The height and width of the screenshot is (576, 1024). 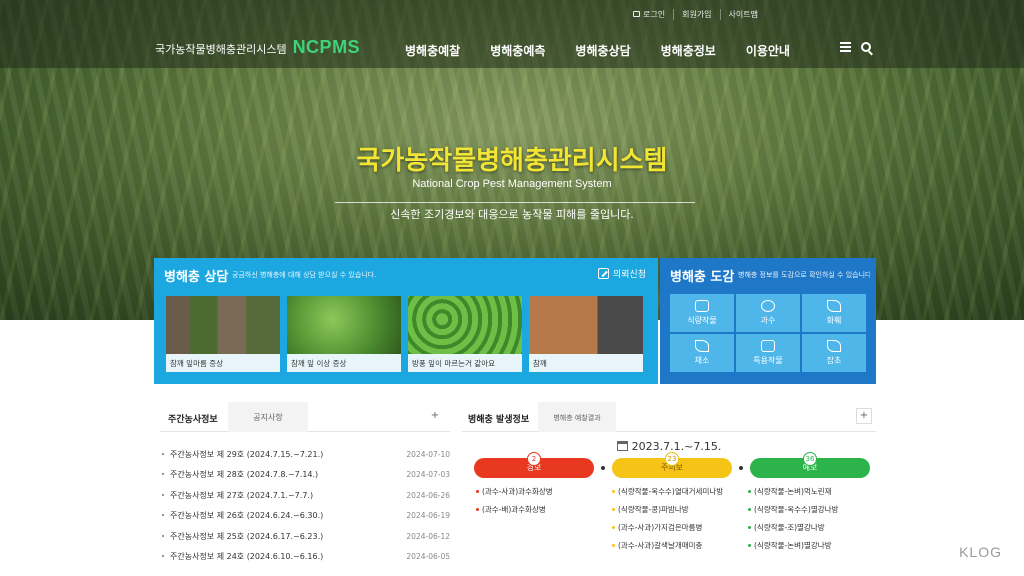 I want to click on utility-menu: 로그인 회원가입 사이트맵, so click(x=695, y=14).